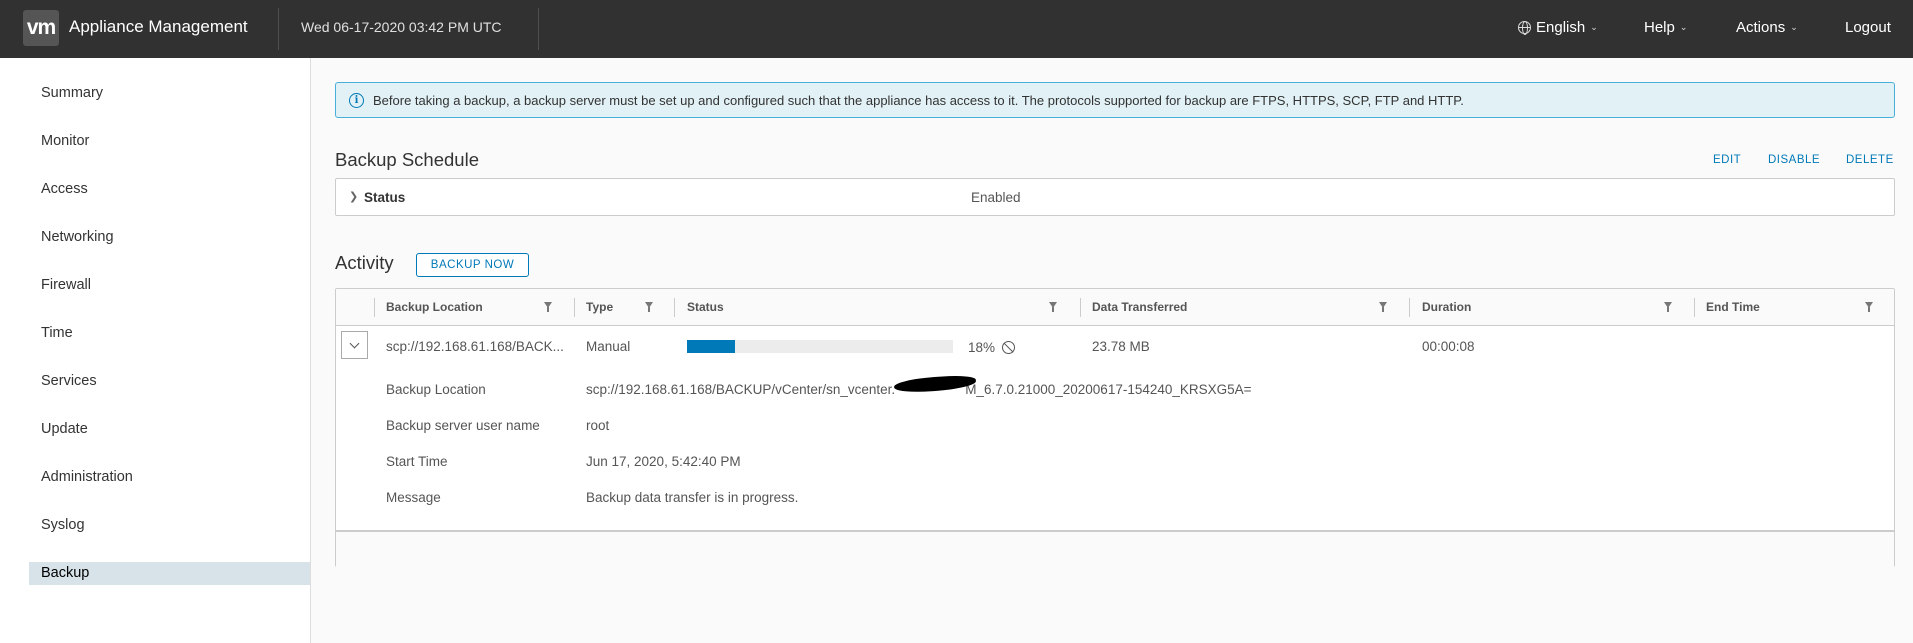  What do you see at coordinates (1008, 347) in the screenshot?
I see `cancel-icon` at bounding box center [1008, 347].